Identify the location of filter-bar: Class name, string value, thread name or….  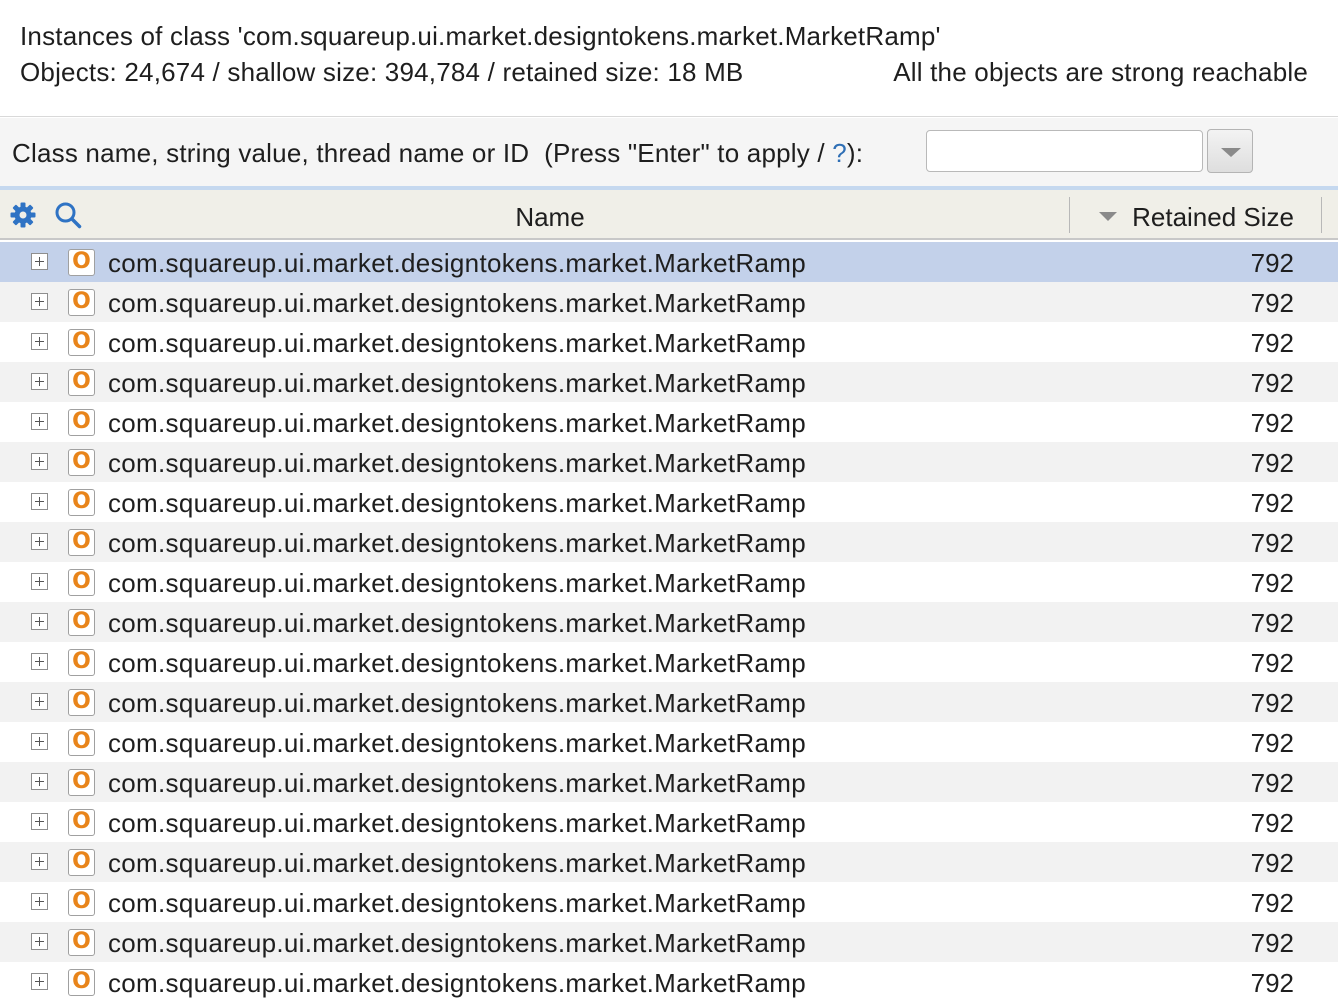
(669, 152).